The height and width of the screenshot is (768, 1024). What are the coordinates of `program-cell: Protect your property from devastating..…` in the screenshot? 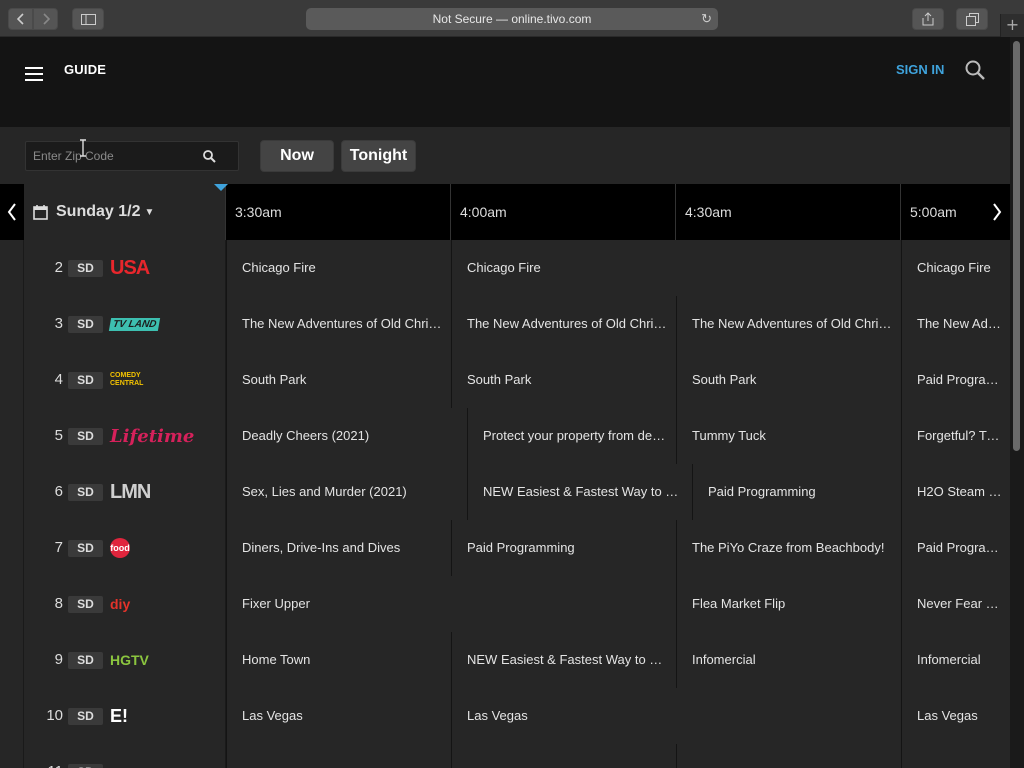 It's located at (571, 436).